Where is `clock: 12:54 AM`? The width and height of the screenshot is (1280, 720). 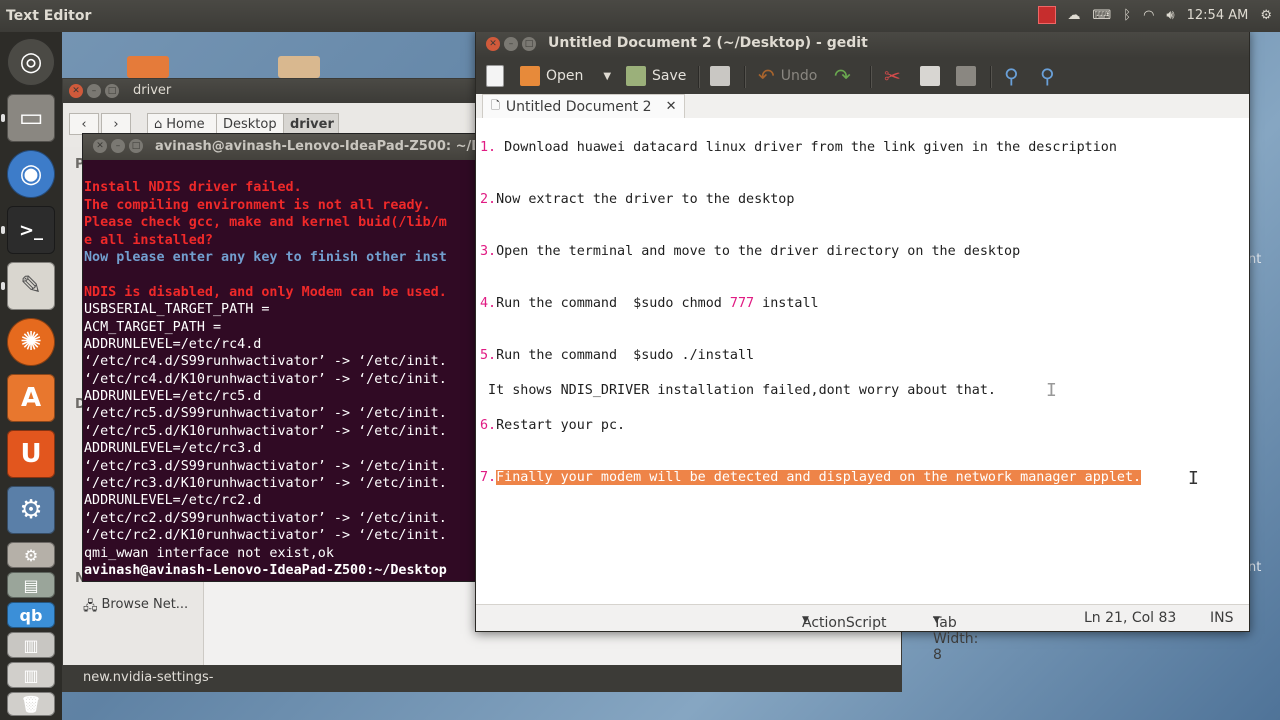
clock: 12:54 AM is located at coordinates (1218, 15).